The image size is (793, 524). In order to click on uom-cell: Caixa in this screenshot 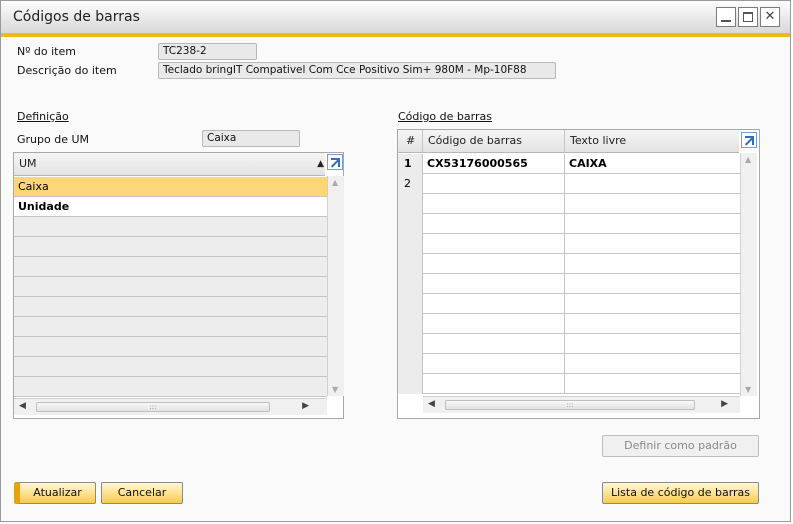, I will do `click(33, 186)`.